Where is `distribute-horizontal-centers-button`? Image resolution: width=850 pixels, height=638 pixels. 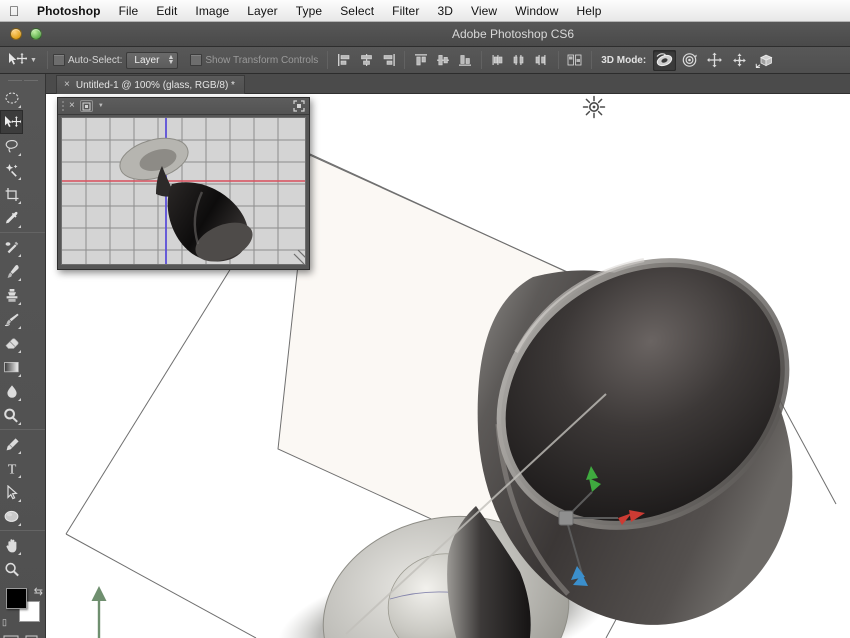
distribute-horizontal-centers-button is located at coordinates (520, 60).